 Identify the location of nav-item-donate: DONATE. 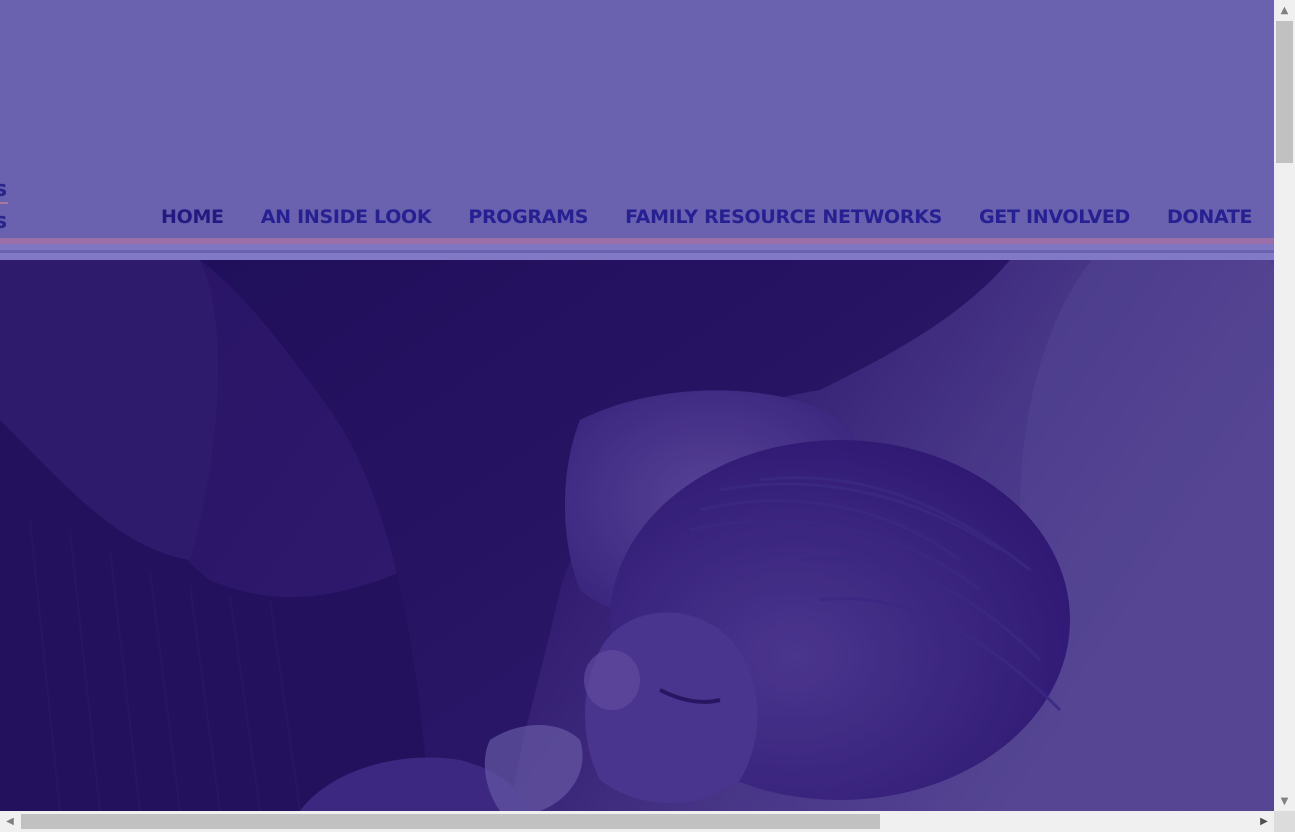
(1210, 217).